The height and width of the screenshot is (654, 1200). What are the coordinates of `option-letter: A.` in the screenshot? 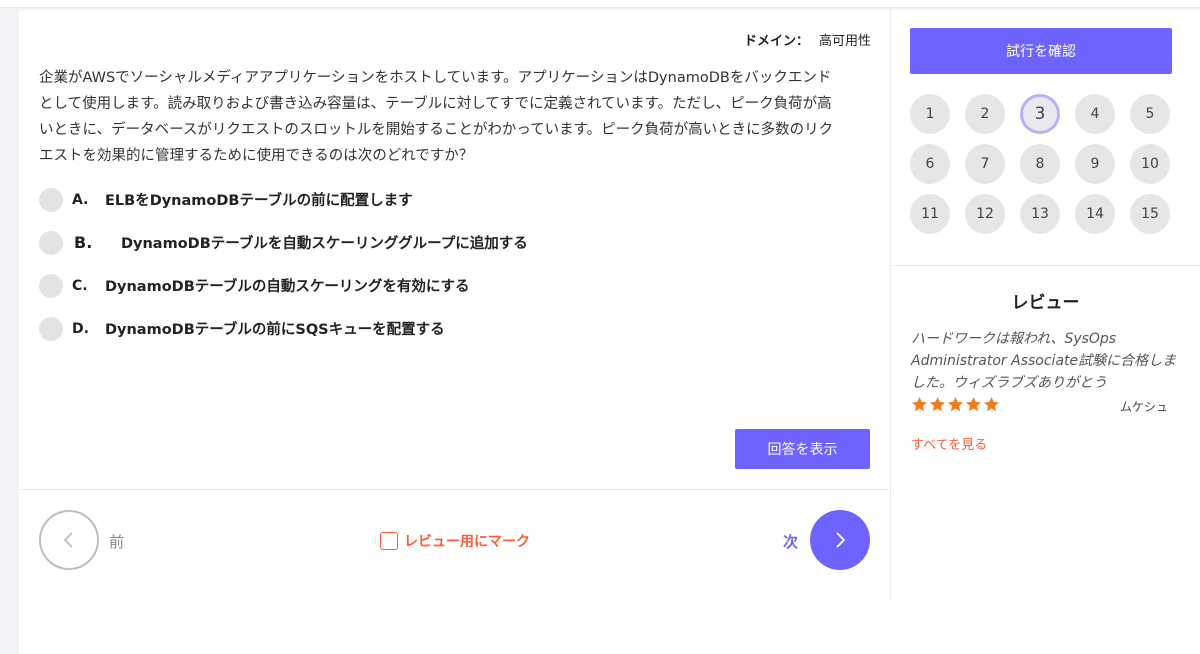 It's located at (80, 199).